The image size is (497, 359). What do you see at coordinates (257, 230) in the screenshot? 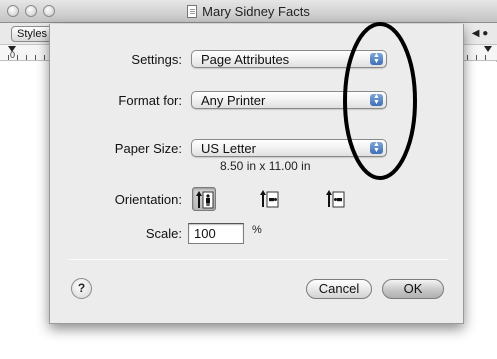
I see `scale-unit: %` at bounding box center [257, 230].